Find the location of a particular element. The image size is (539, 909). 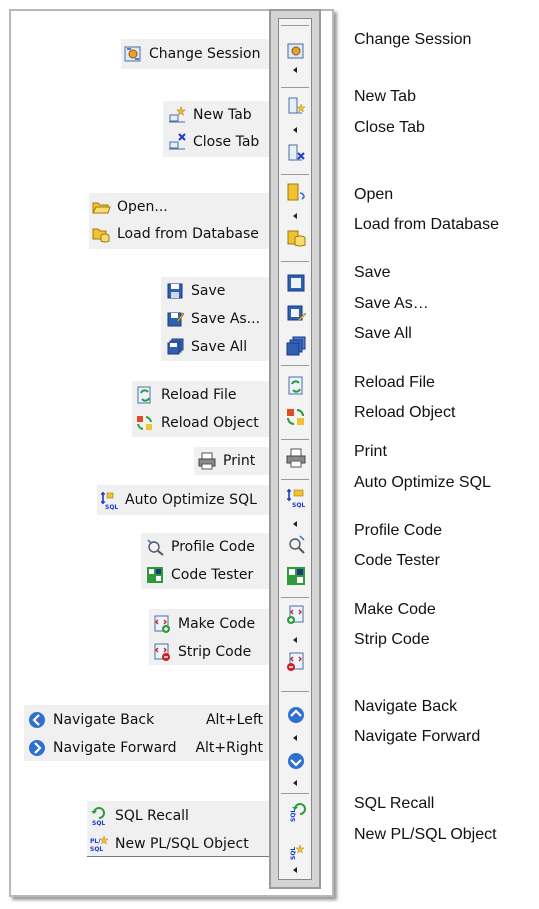

open-folder-icon is located at coordinates (296, 192).